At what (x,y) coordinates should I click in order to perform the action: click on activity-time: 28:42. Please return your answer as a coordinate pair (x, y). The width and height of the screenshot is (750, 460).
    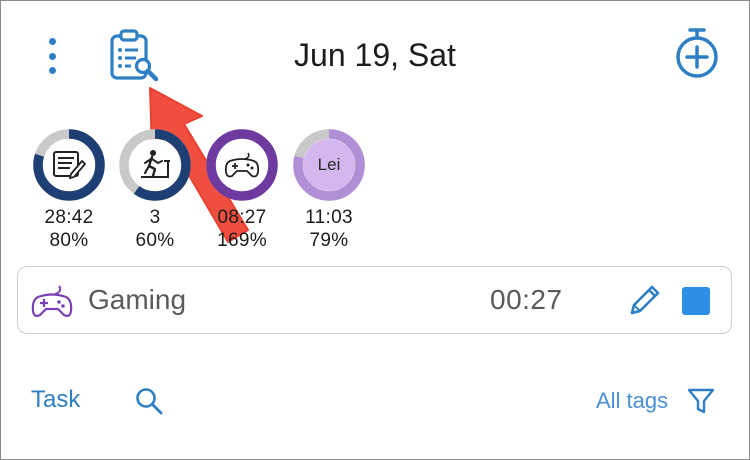
    Looking at the image, I should click on (69, 217).